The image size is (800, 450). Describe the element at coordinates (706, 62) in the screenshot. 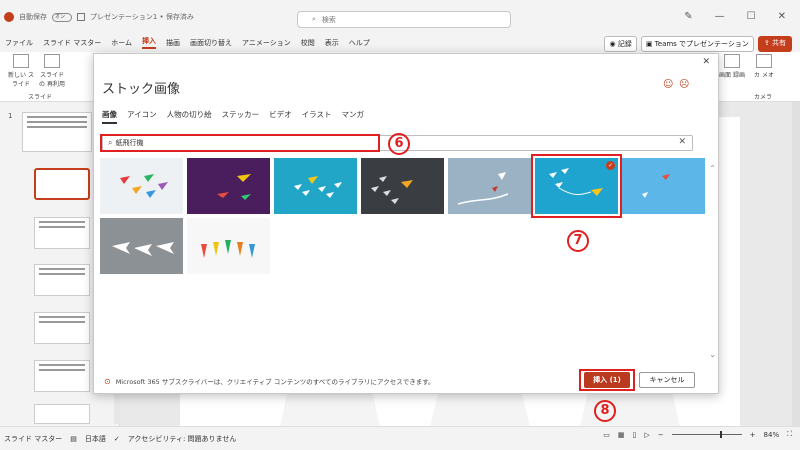

I see `dialog-close-icon: ✕` at that location.